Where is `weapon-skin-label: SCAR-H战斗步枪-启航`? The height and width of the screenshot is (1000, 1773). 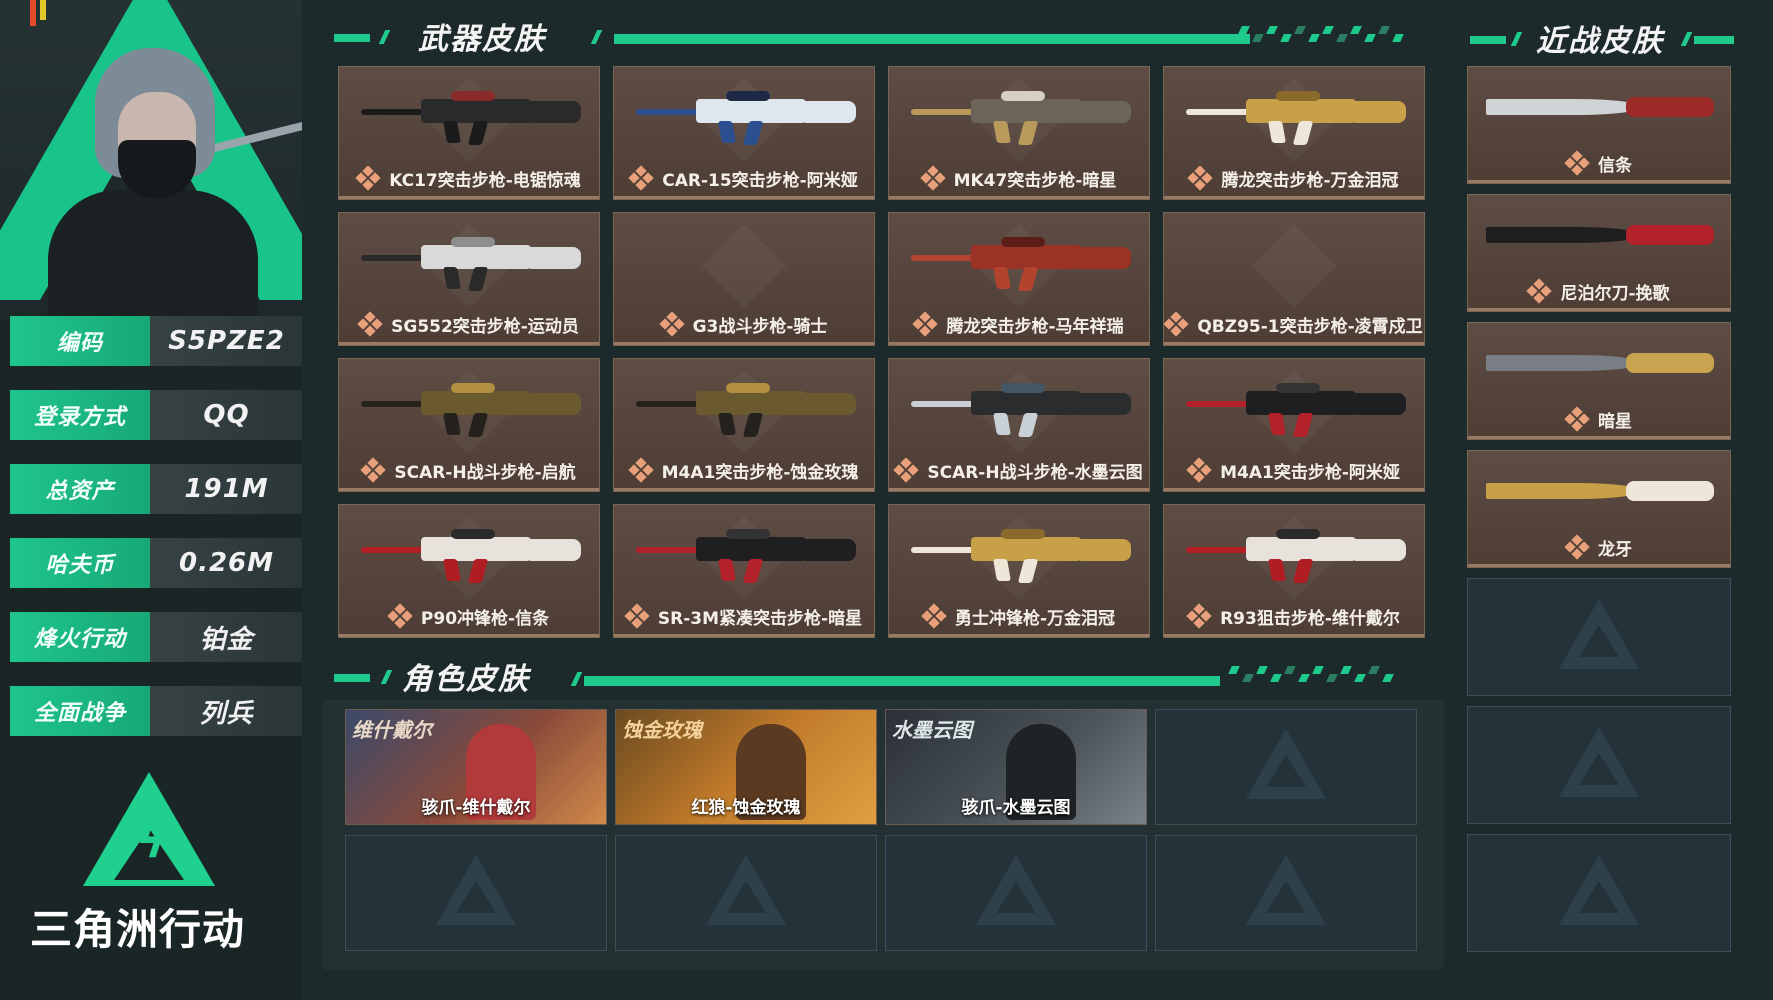
weapon-skin-label: SCAR-H战斗步枪-启航 is located at coordinates (469, 470).